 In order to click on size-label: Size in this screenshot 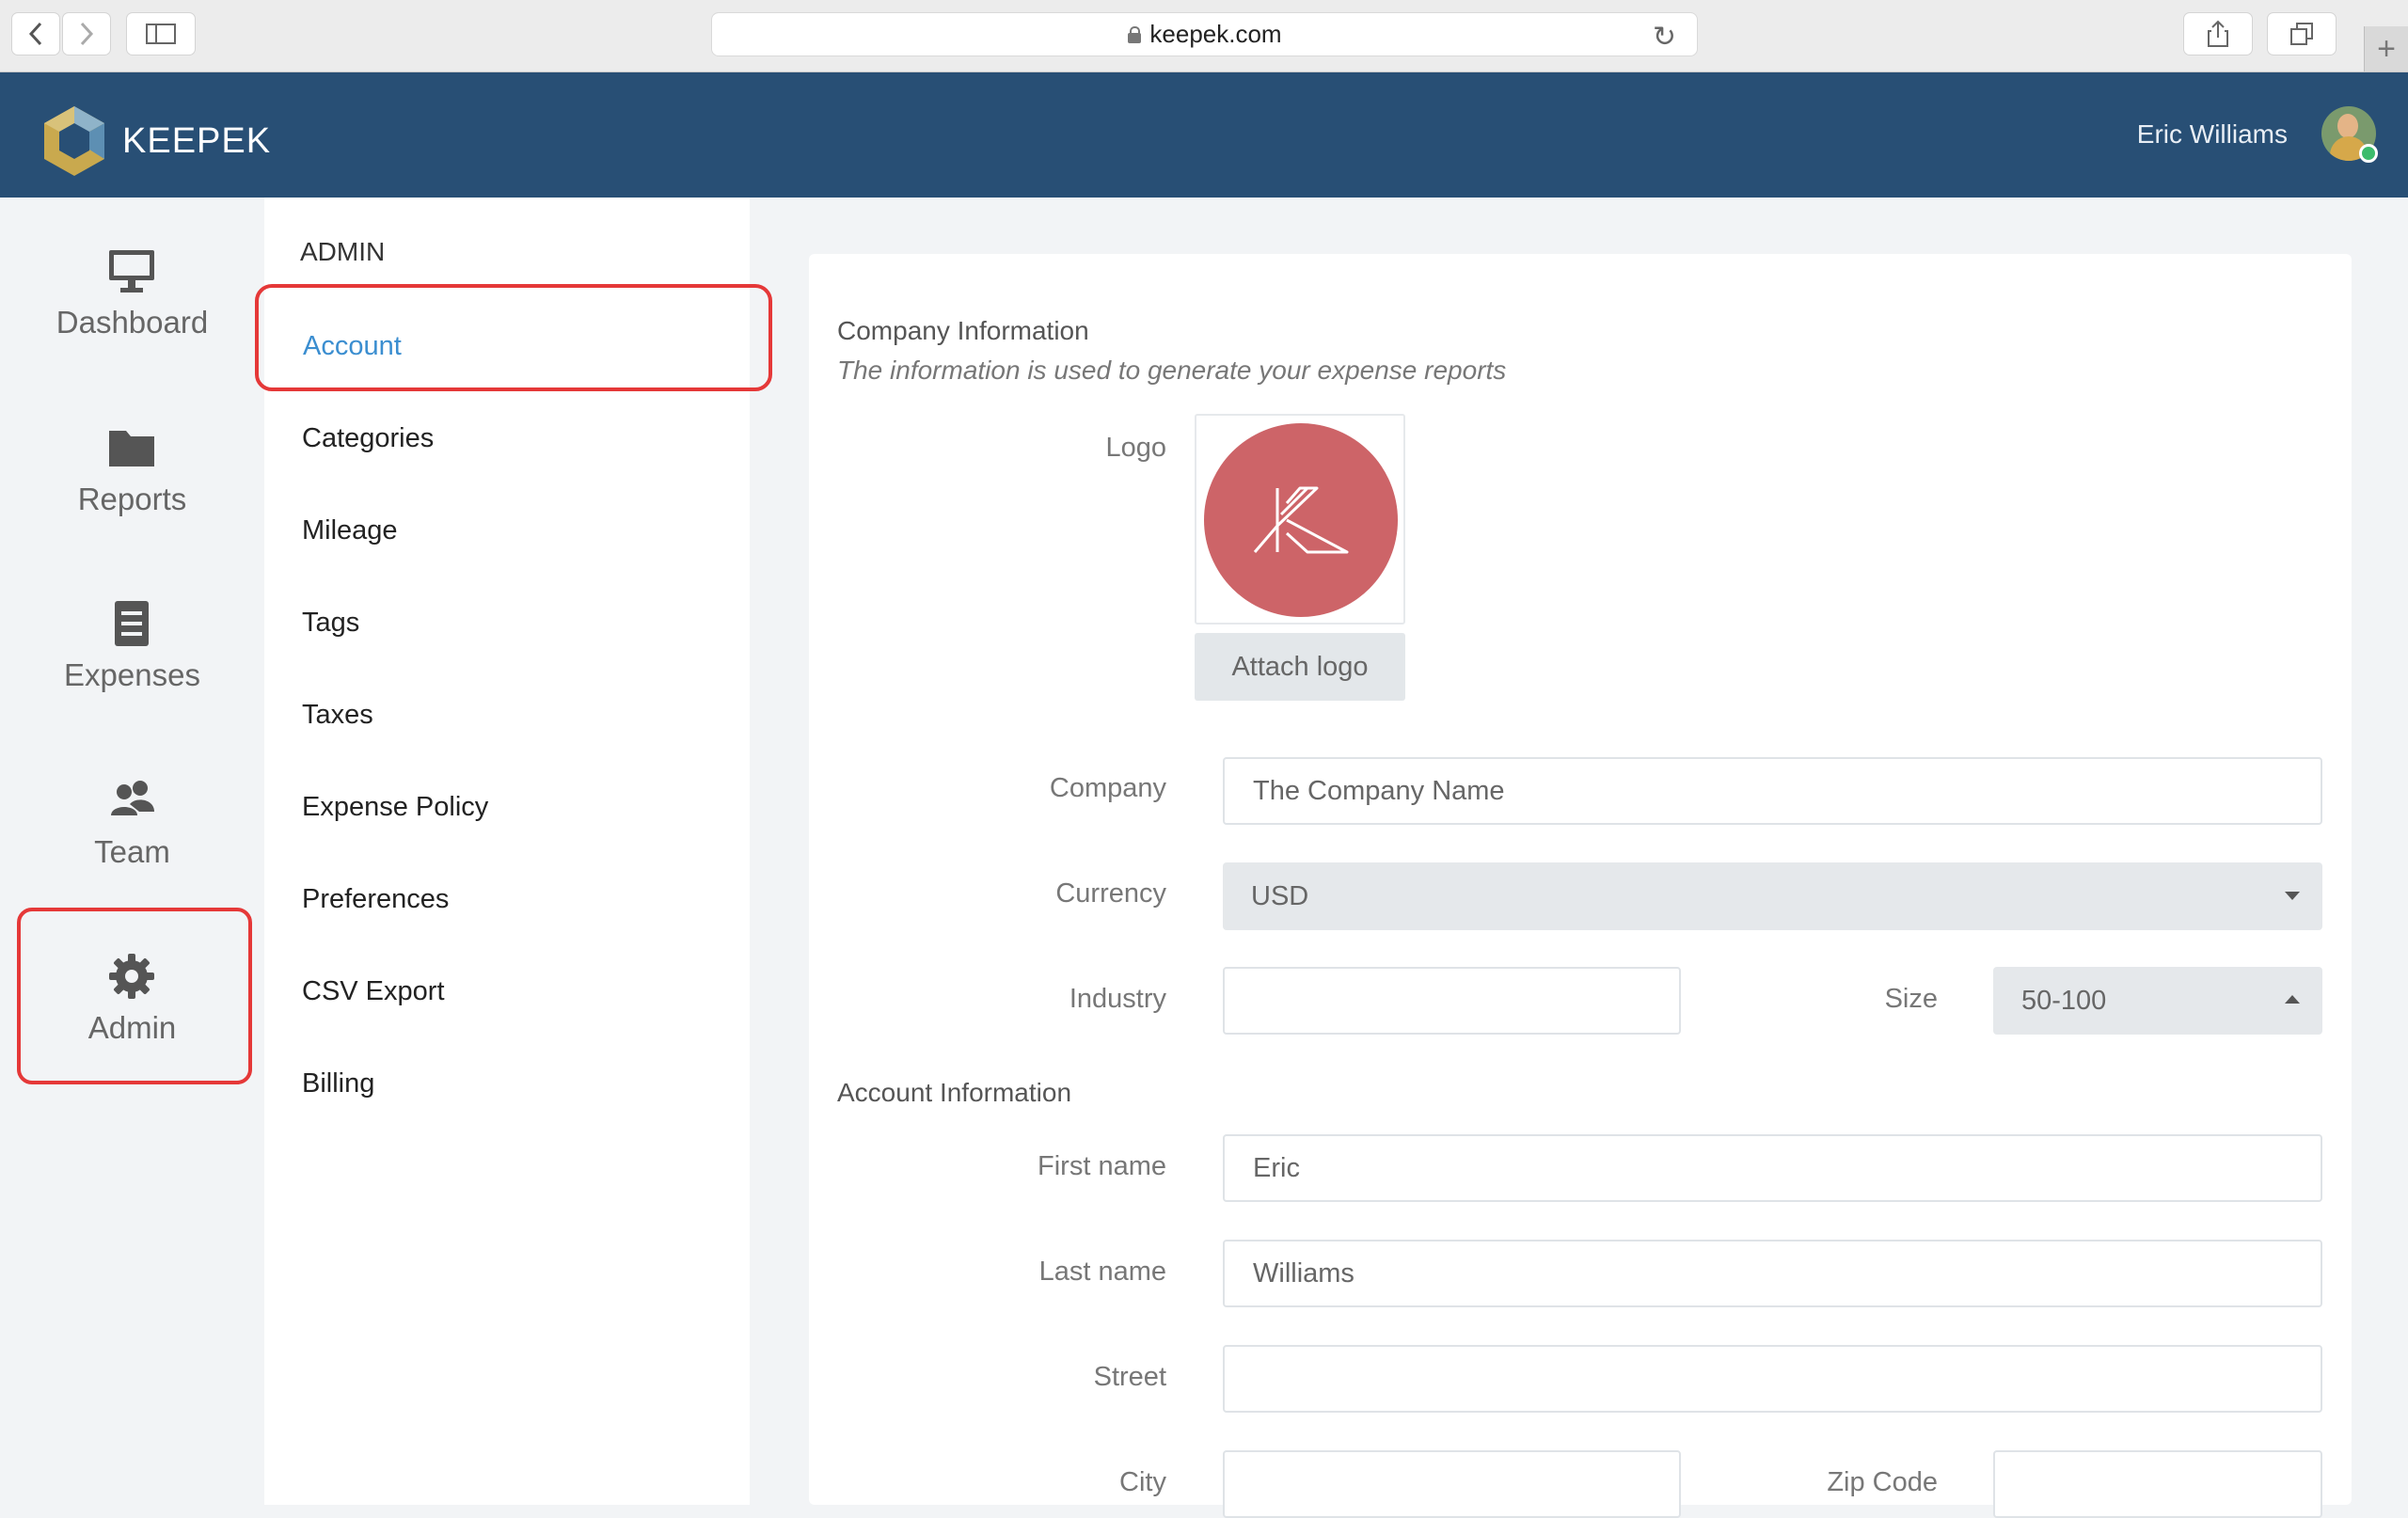, I will do `click(1911, 999)`.